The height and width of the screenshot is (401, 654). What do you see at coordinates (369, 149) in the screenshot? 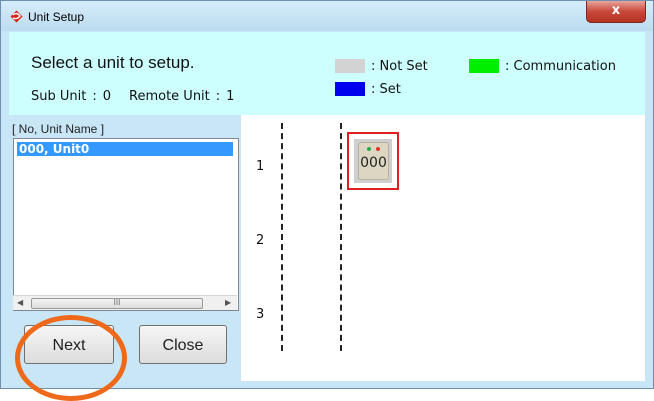
I see `green-led-icon` at bounding box center [369, 149].